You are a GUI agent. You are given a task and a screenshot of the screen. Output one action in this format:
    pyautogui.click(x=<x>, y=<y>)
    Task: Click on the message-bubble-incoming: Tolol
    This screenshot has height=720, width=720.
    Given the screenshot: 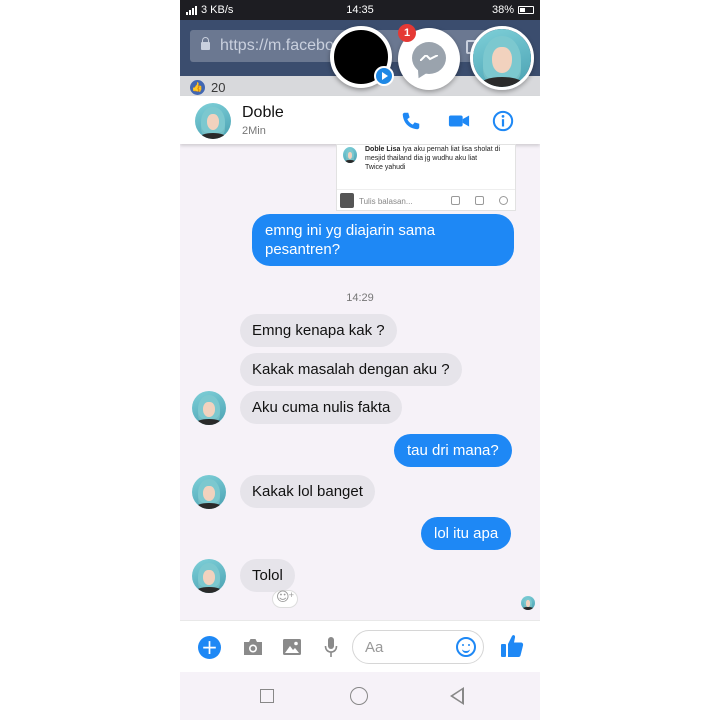 What is the action you would take?
    pyautogui.click(x=267, y=575)
    